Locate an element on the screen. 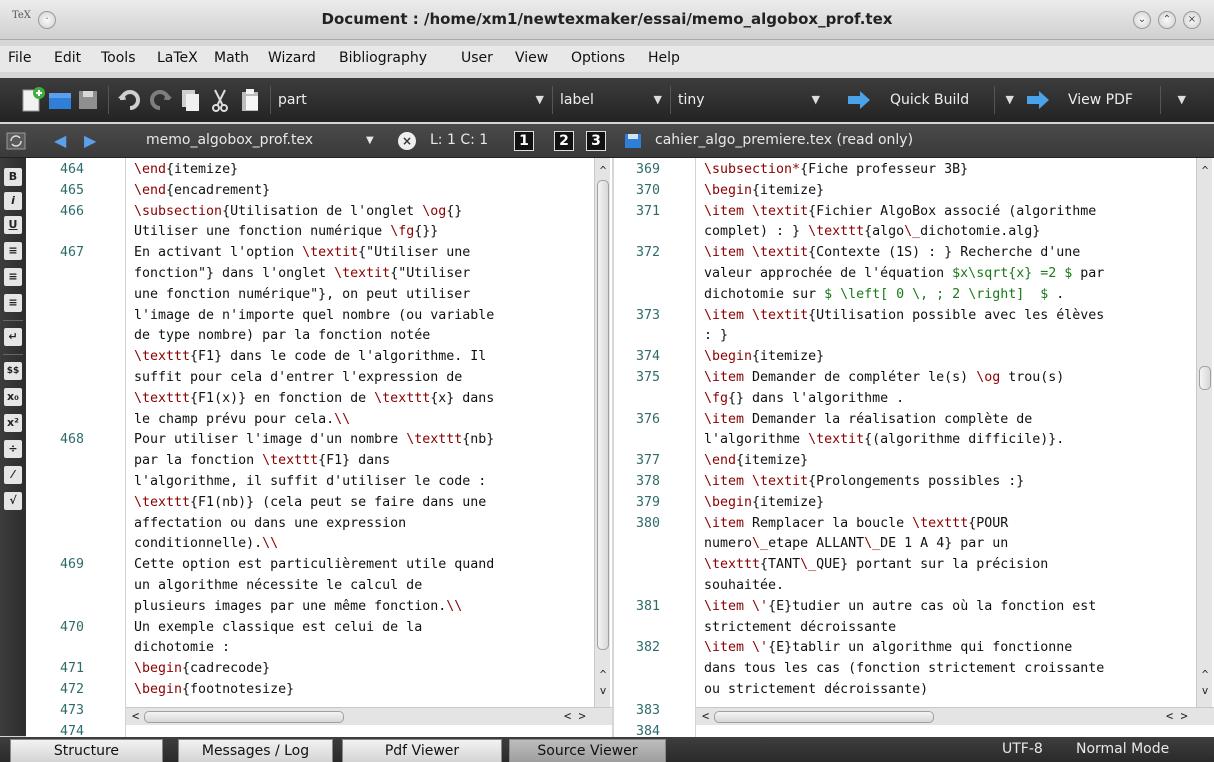 The width and height of the screenshot is (1214, 762). menu-latex: LaTeX is located at coordinates (177, 58).